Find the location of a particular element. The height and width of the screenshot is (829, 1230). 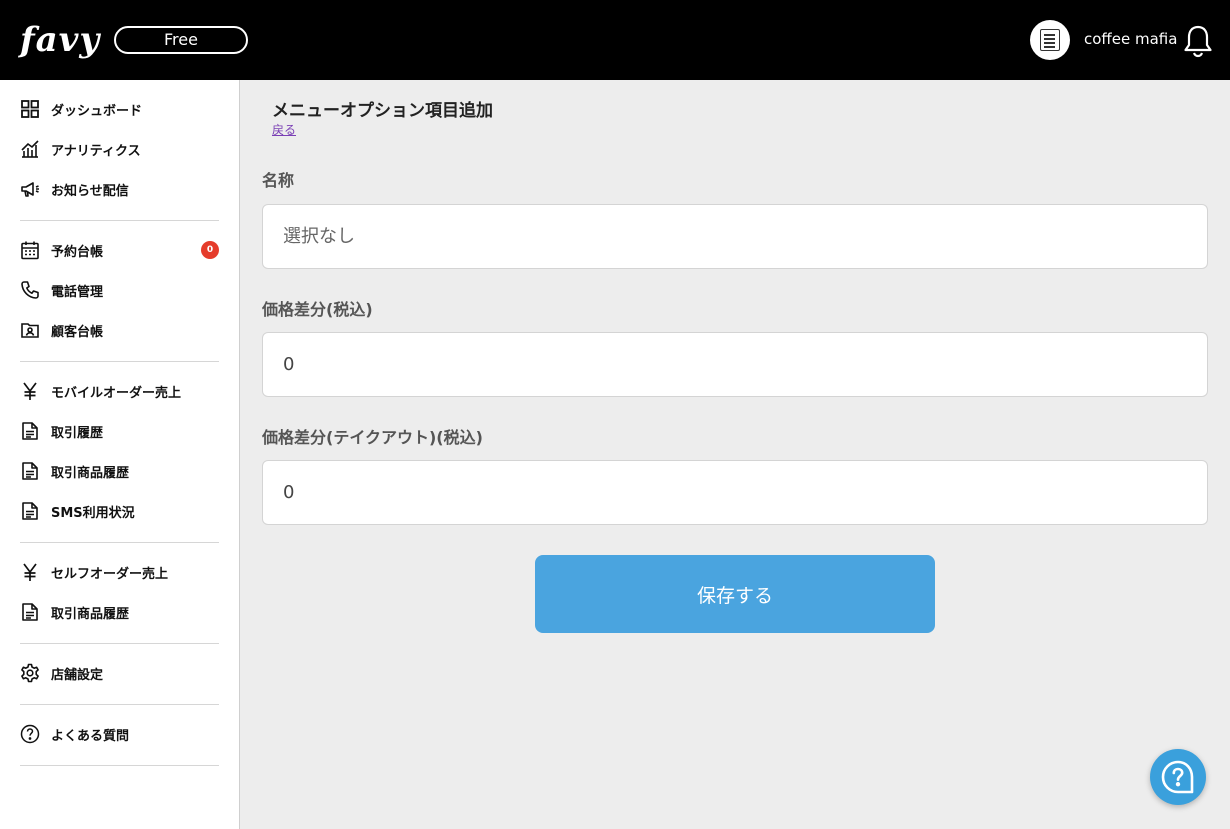

price-diff-input is located at coordinates (735, 364).